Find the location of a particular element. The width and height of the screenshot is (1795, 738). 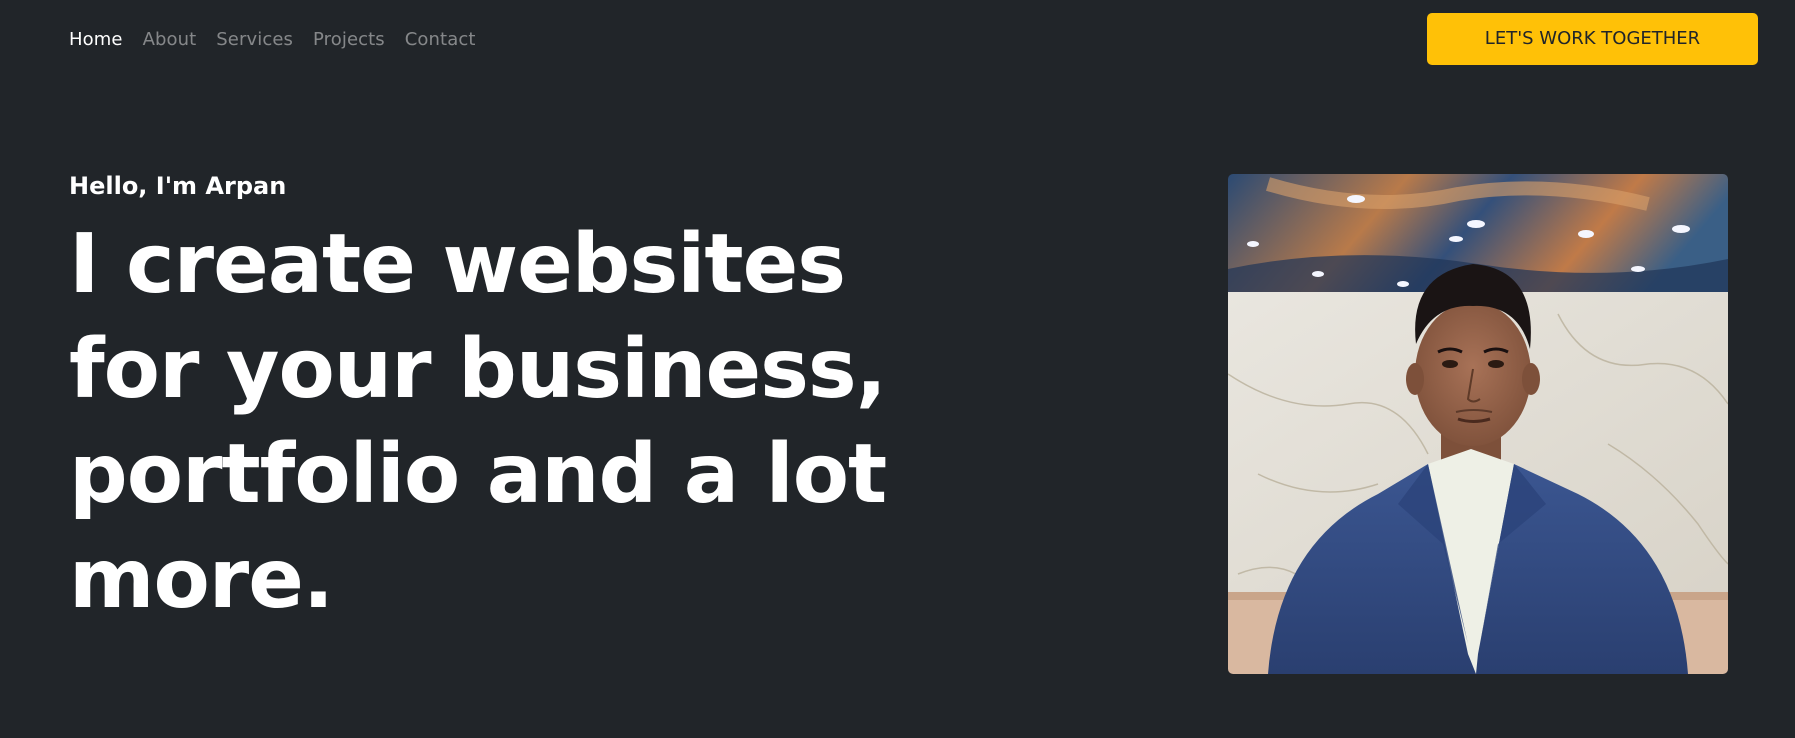

nav-link-projects: Projects is located at coordinates (349, 40).